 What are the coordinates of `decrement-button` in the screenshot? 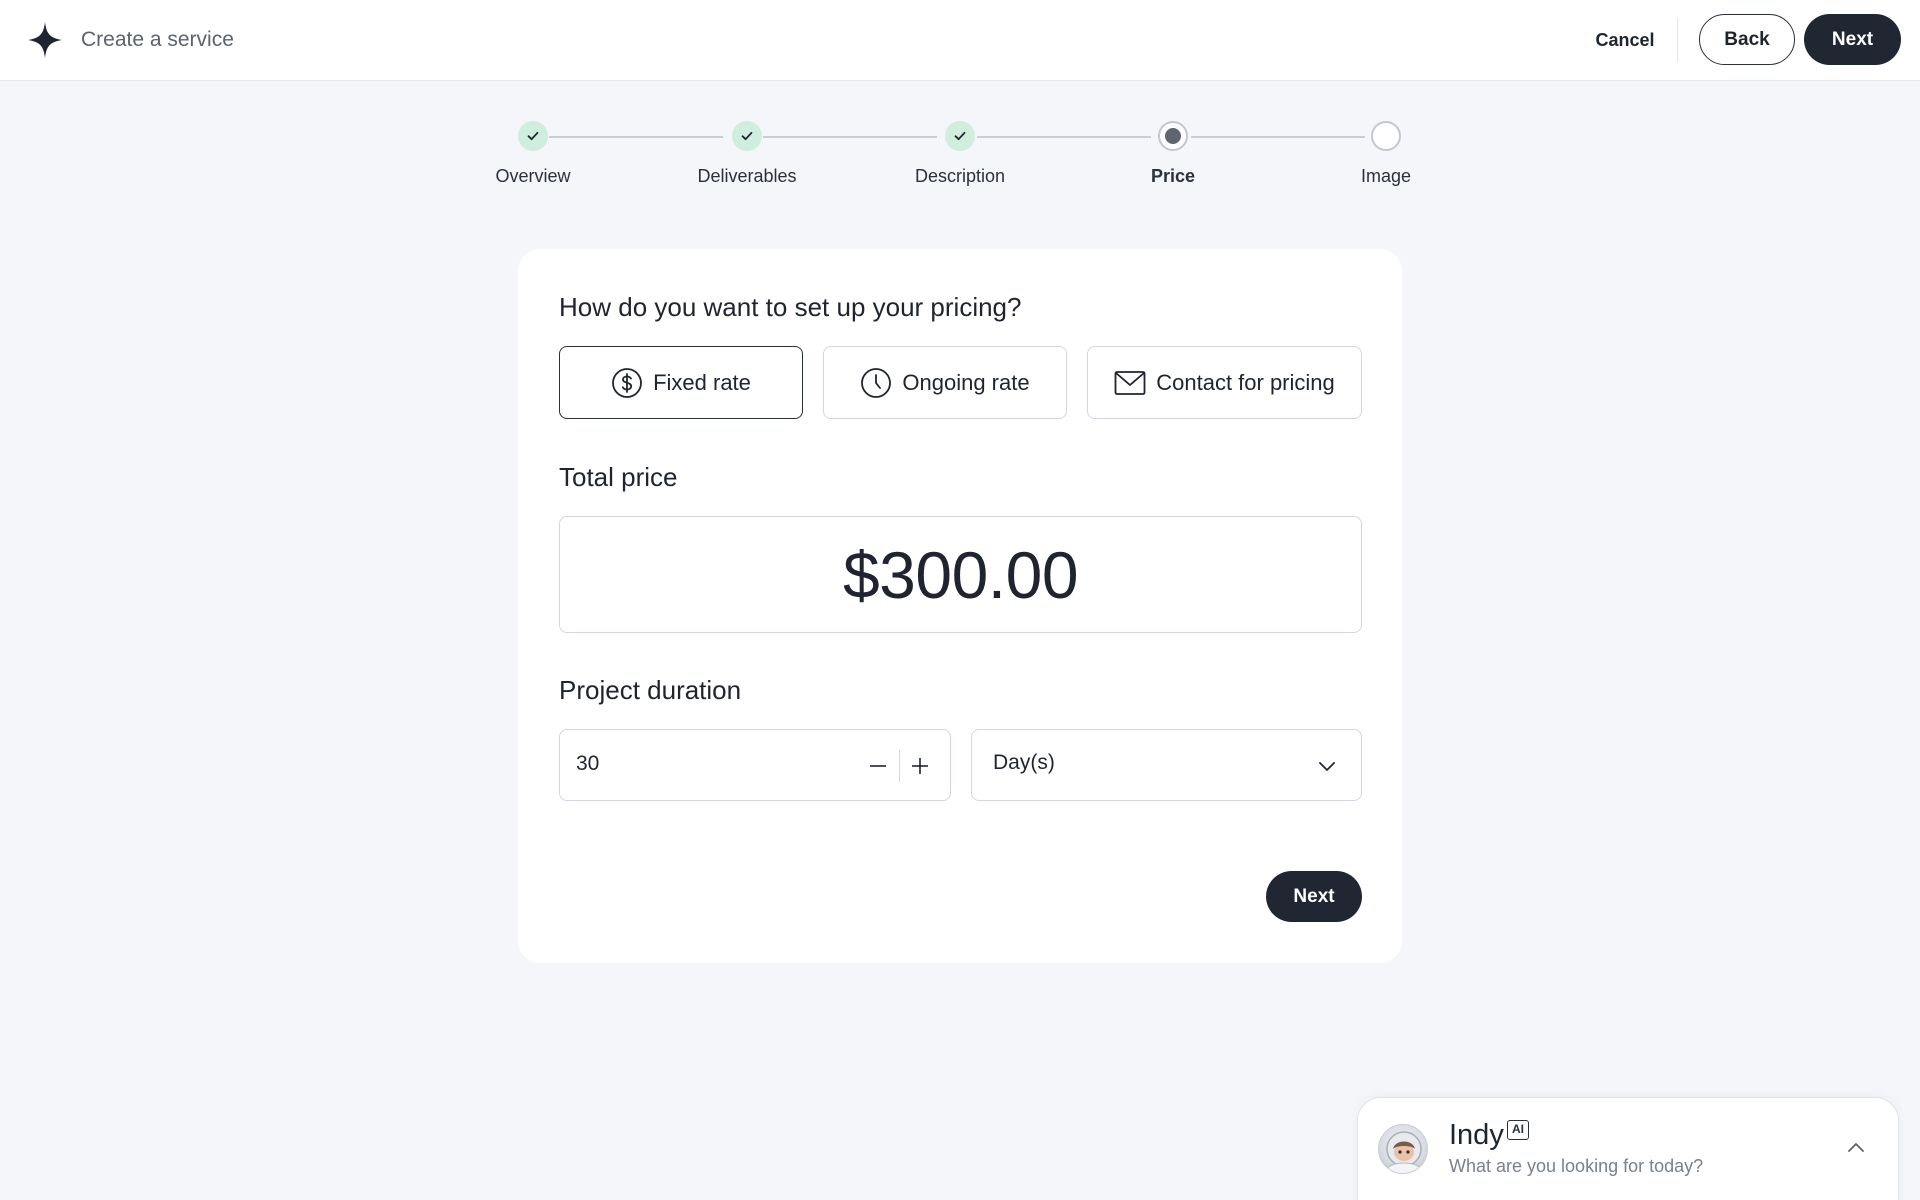 It's located at (878, 766).